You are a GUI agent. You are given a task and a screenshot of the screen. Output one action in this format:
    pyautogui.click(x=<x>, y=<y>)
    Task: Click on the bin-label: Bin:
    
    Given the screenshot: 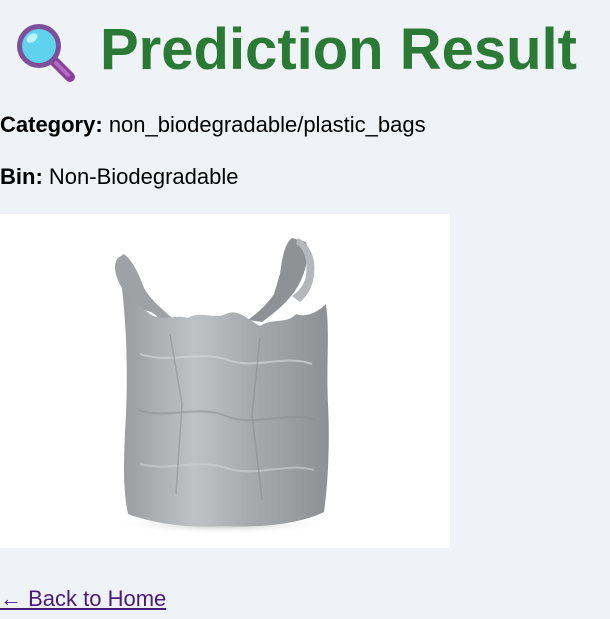 What is the action you would take?
    pyautogui.click(x=21, y=176)
    